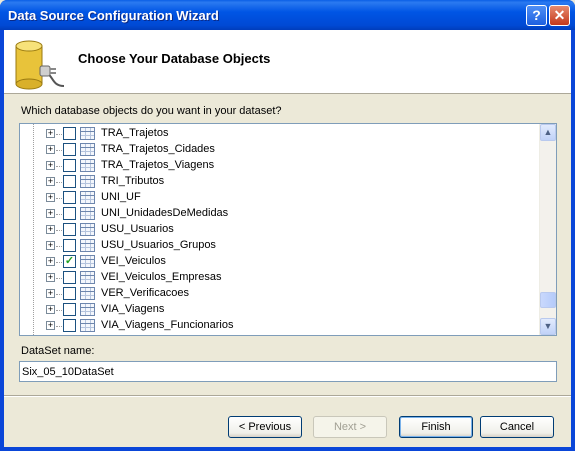 The width and height of the screenshot is (575, 451). Describe the element at coordinates (167, 325) in the screenshot. I see `tree-row-label: VIA_Viagens_Funcionarios` at that location.